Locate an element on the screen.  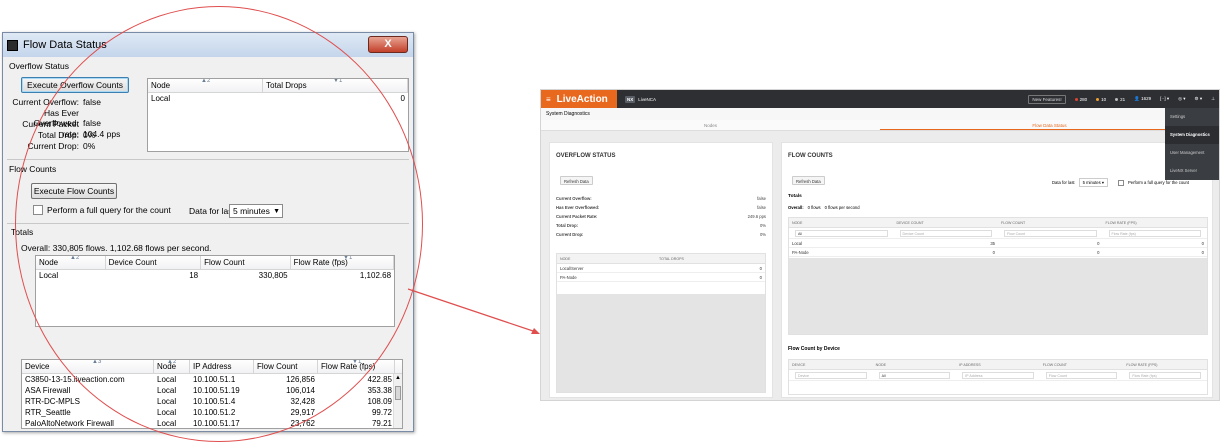
table-row: Local 35 0 0 is located at coordinates (998, 243).